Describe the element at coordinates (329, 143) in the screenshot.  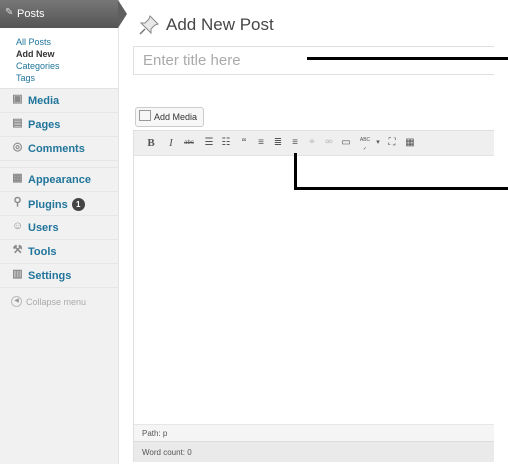
I see `remove-link-button: ⚮` at that location.